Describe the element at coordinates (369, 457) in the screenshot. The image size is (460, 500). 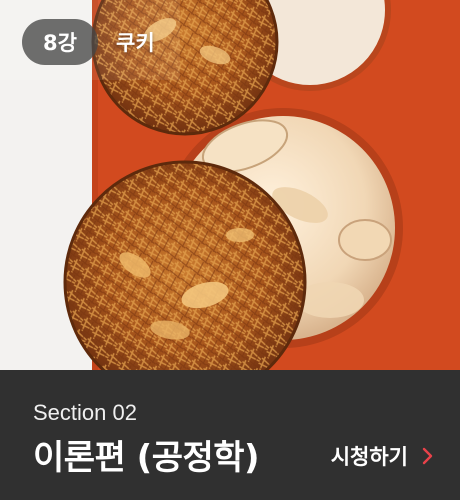
I see `watch-button-label: 시청하기` at that location.